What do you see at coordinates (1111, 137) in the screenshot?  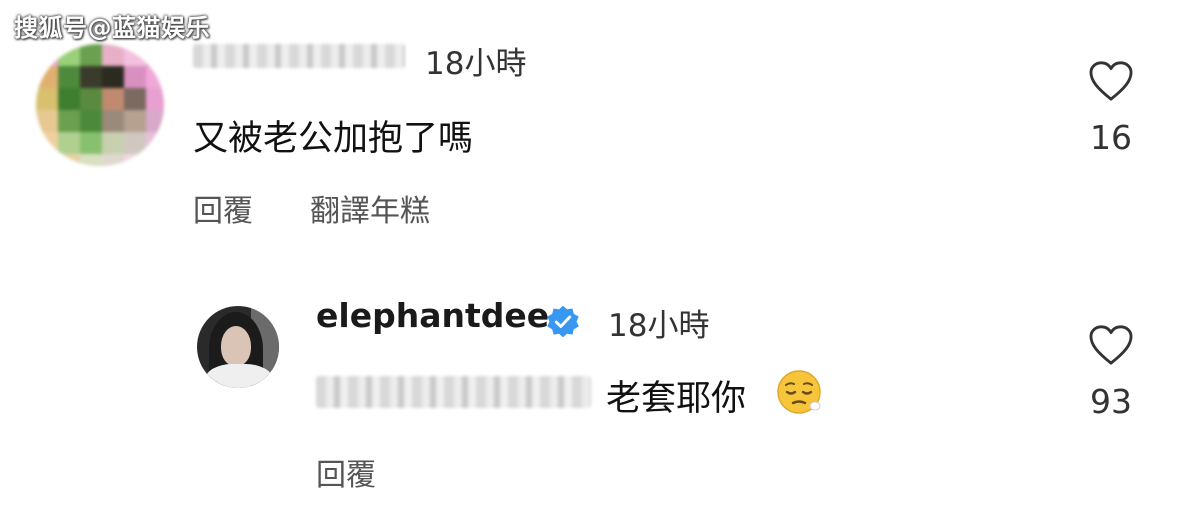 I see `comment-like-count: 16` at bounding box center [1111, 137].